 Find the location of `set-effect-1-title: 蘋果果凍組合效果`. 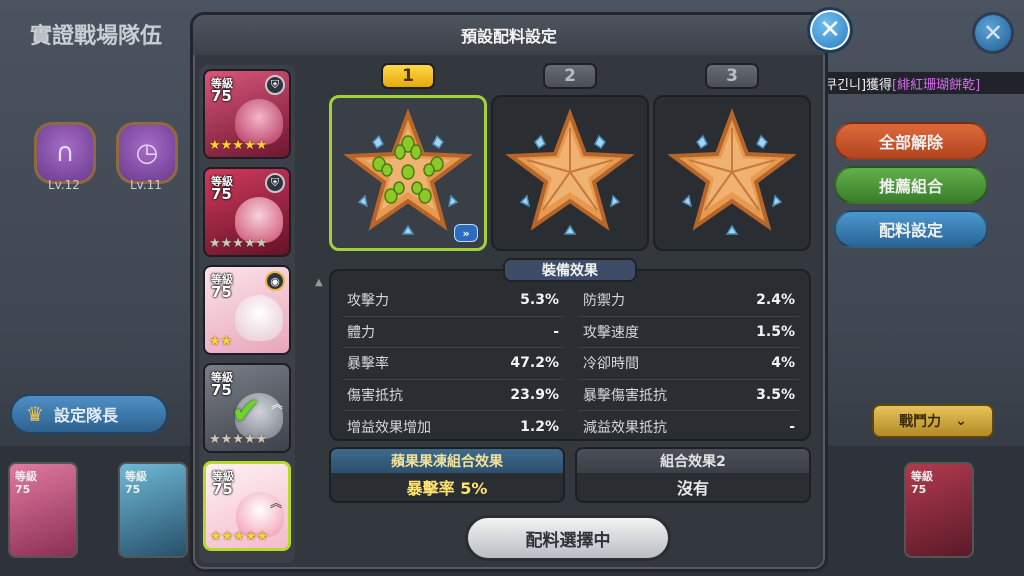

set-effect-1-title: 蘋果果凍組合效果 is located at coordinates (447, 461).